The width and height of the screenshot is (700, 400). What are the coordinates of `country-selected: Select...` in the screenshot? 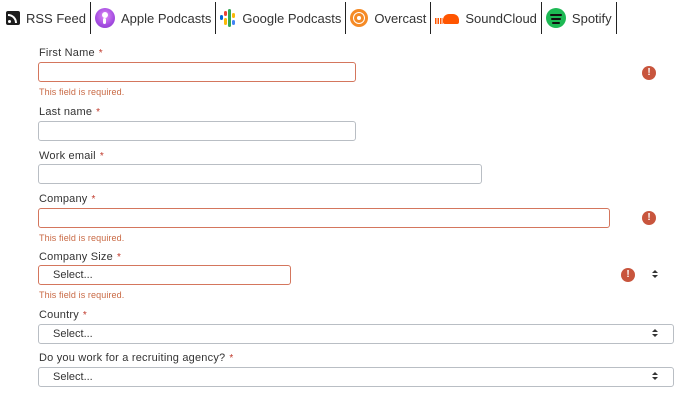 It's located at (73, 334).